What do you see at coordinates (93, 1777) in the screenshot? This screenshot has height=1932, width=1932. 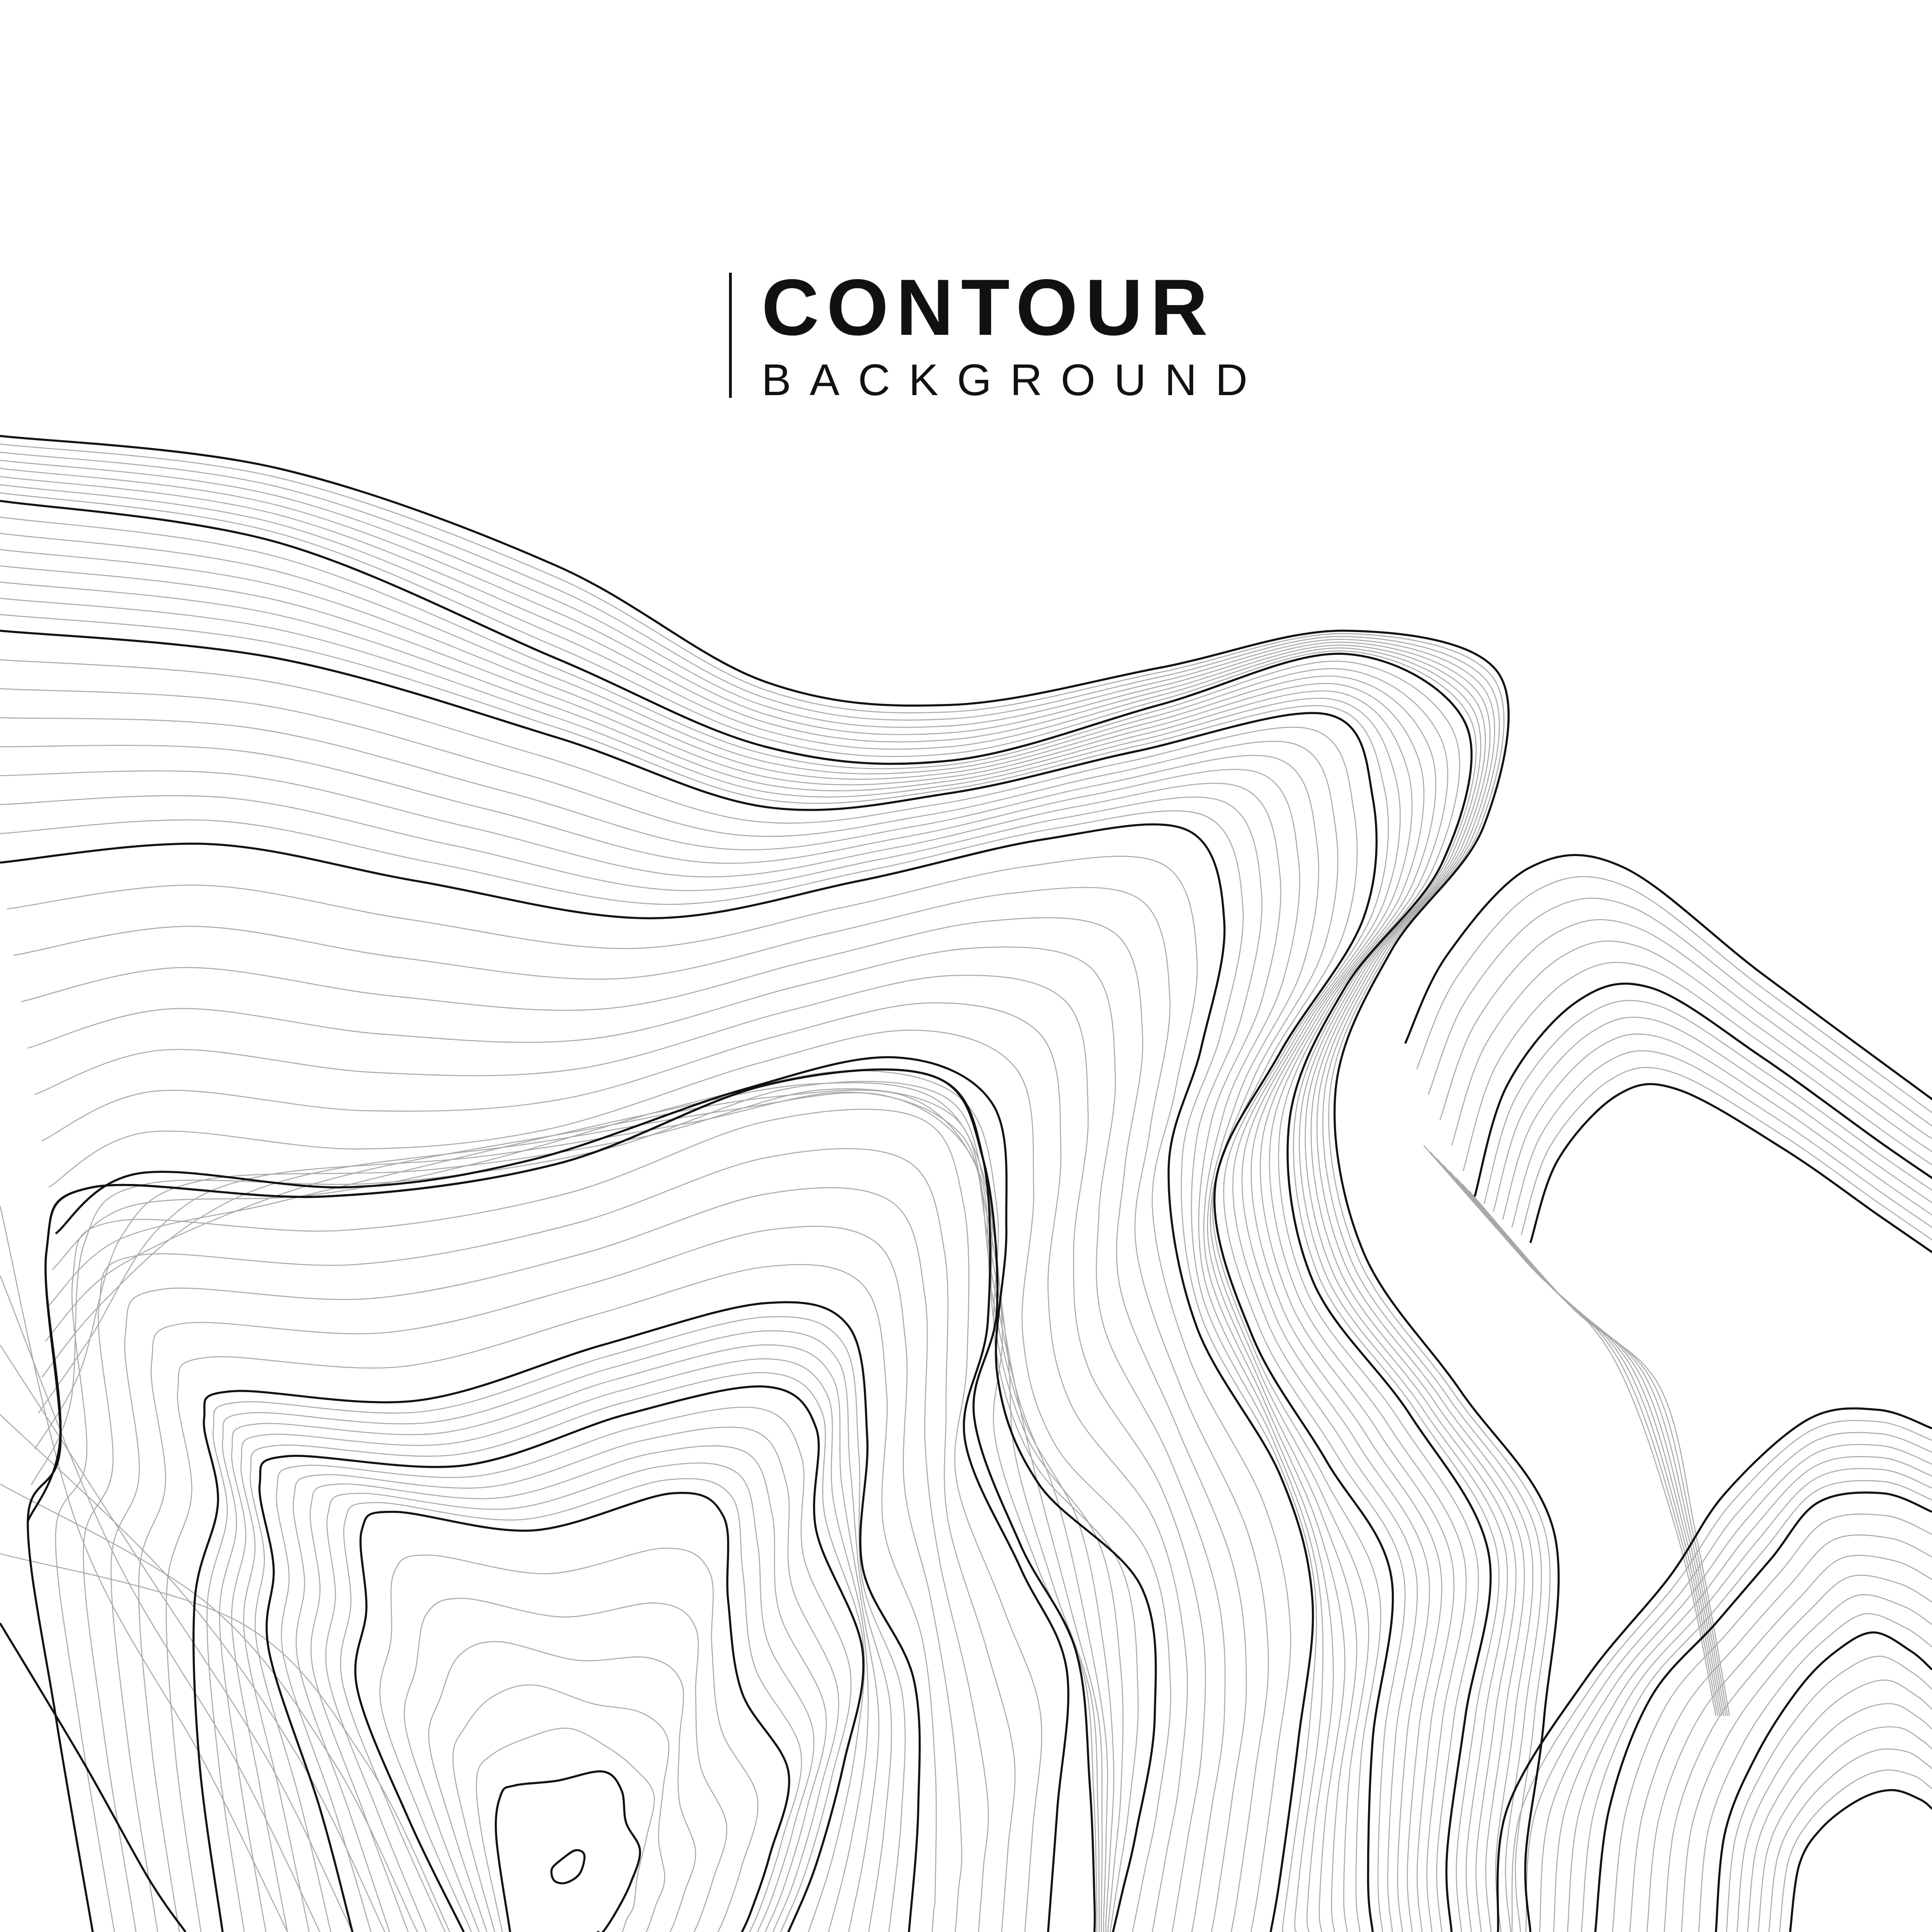 I see `fan-index-line` at bounding box center [93, 1777].